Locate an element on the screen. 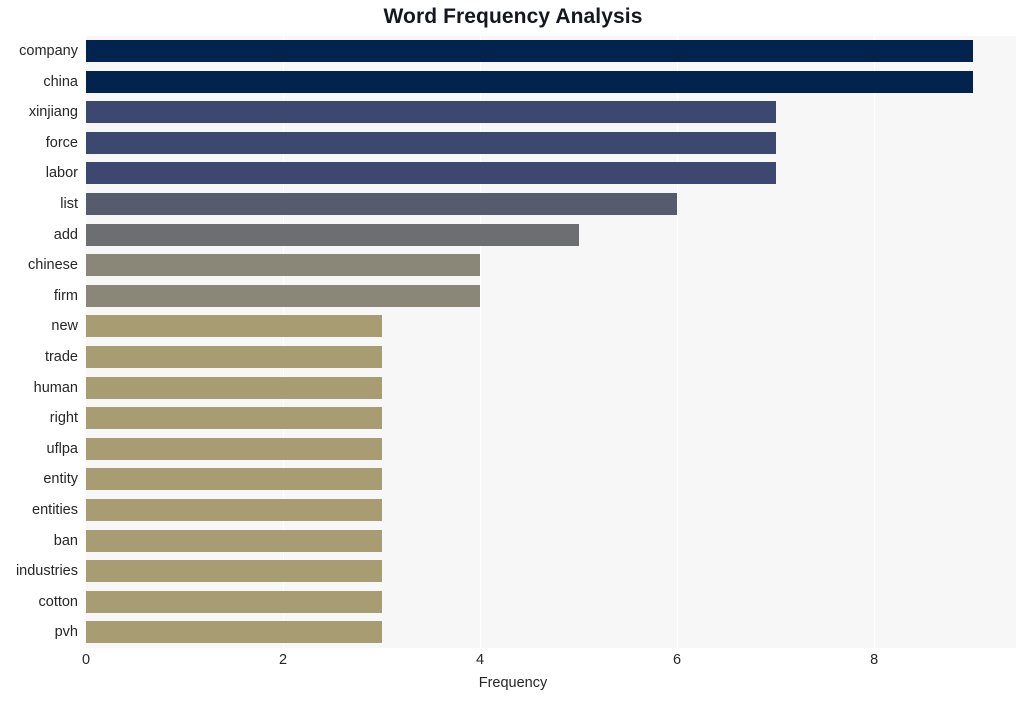 This screenshot has height=701, width=1026. x-tick-label: 8 is located at coordinates (874, 660).